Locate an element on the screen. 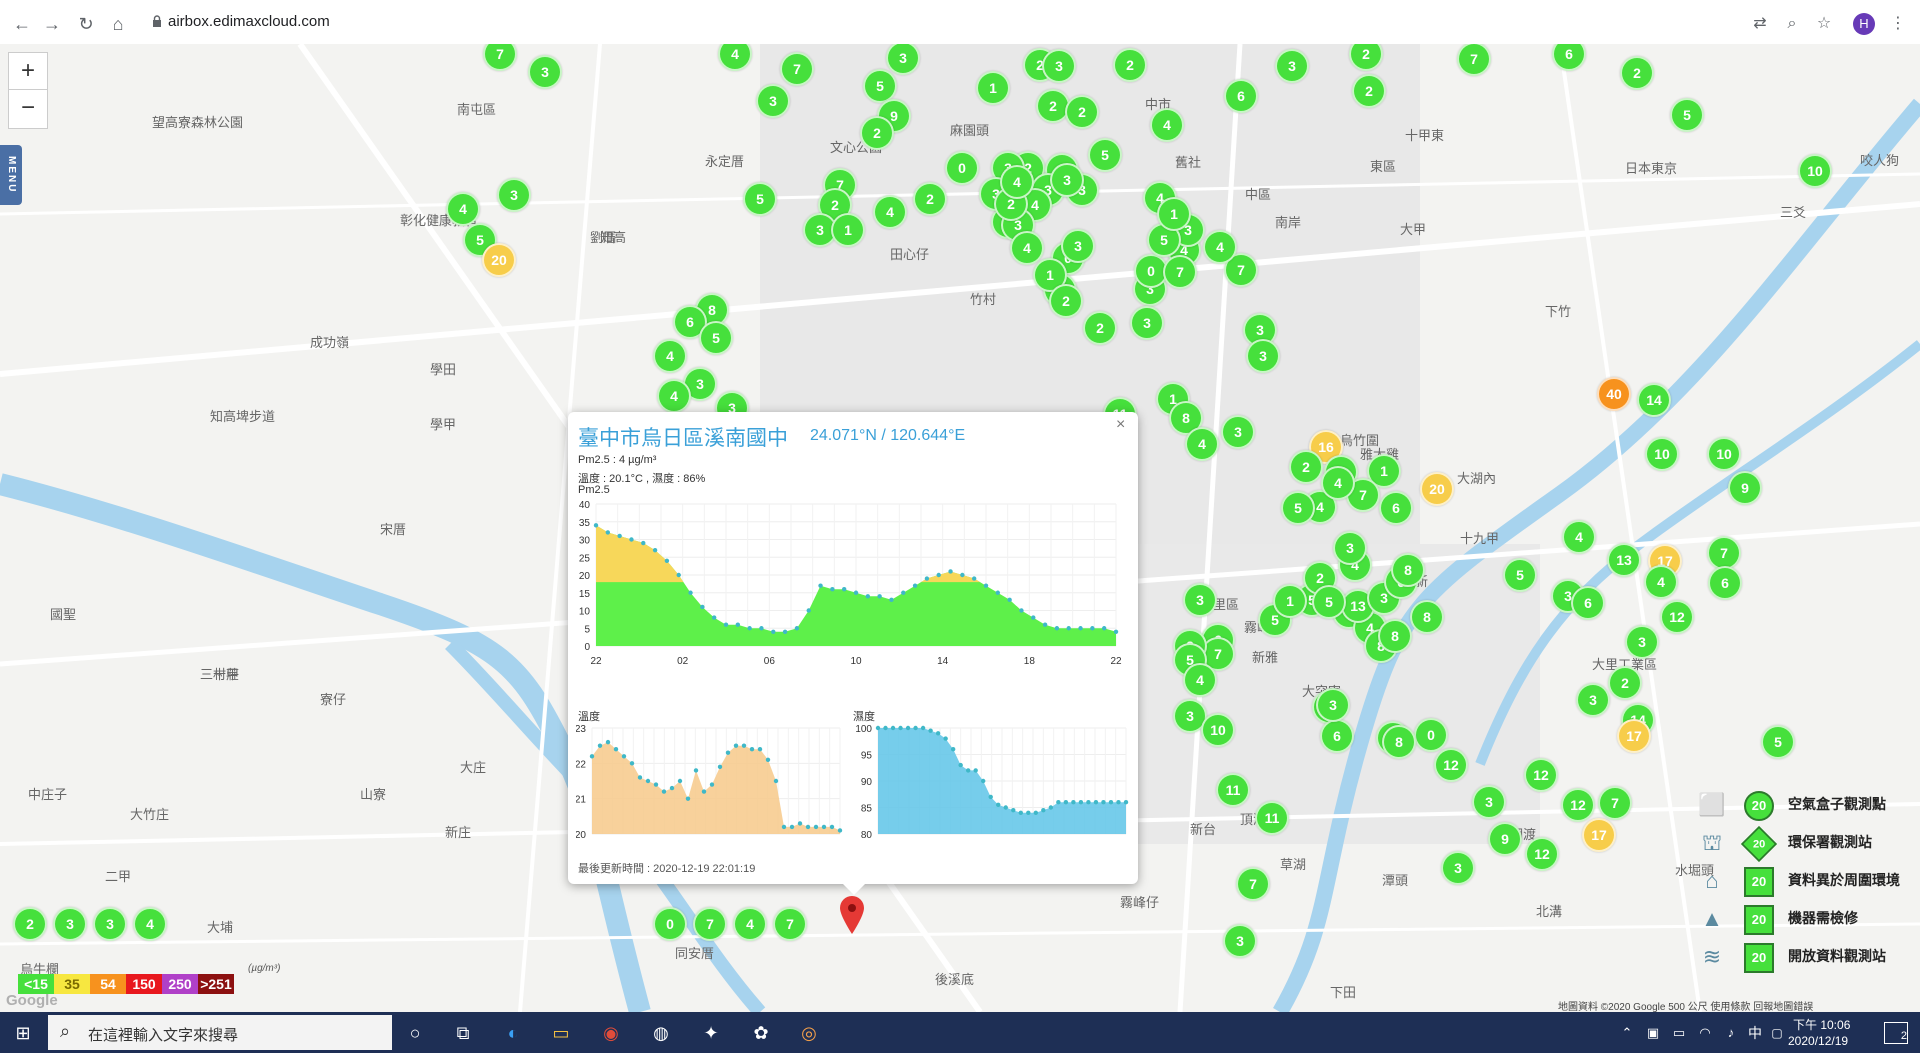  close-icon: × is located at coordinates (1120, 425).